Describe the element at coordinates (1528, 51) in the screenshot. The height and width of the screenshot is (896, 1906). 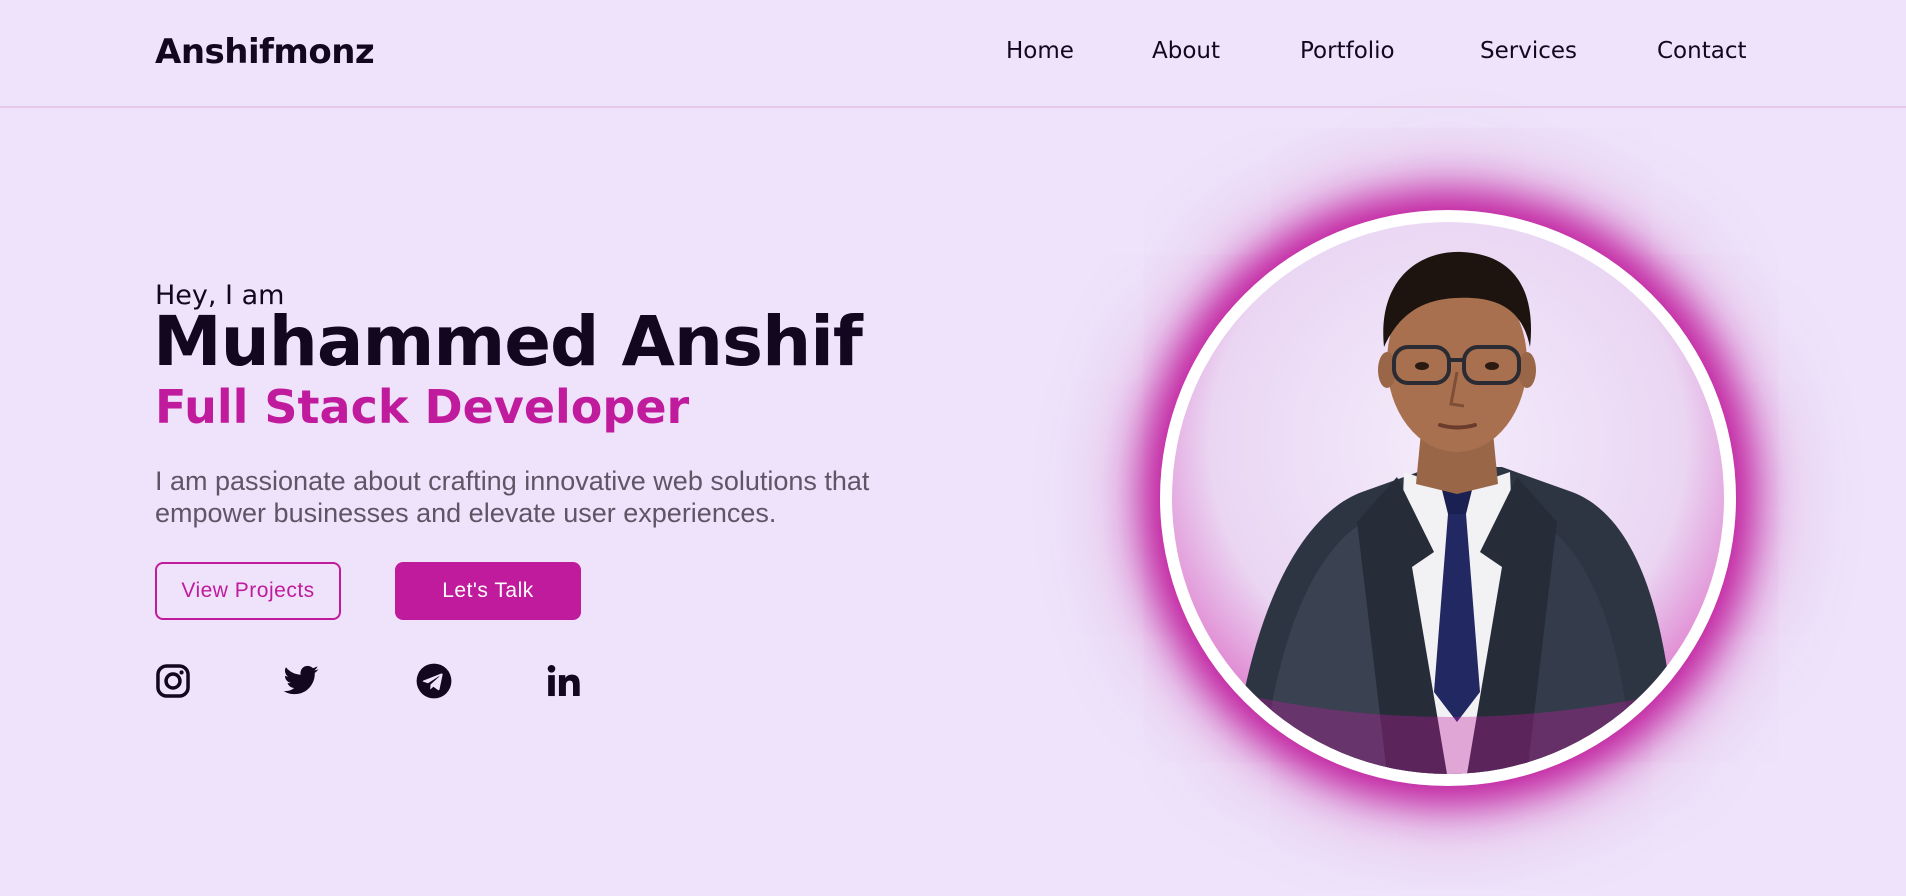
I see `nav-services: Services` at that location.